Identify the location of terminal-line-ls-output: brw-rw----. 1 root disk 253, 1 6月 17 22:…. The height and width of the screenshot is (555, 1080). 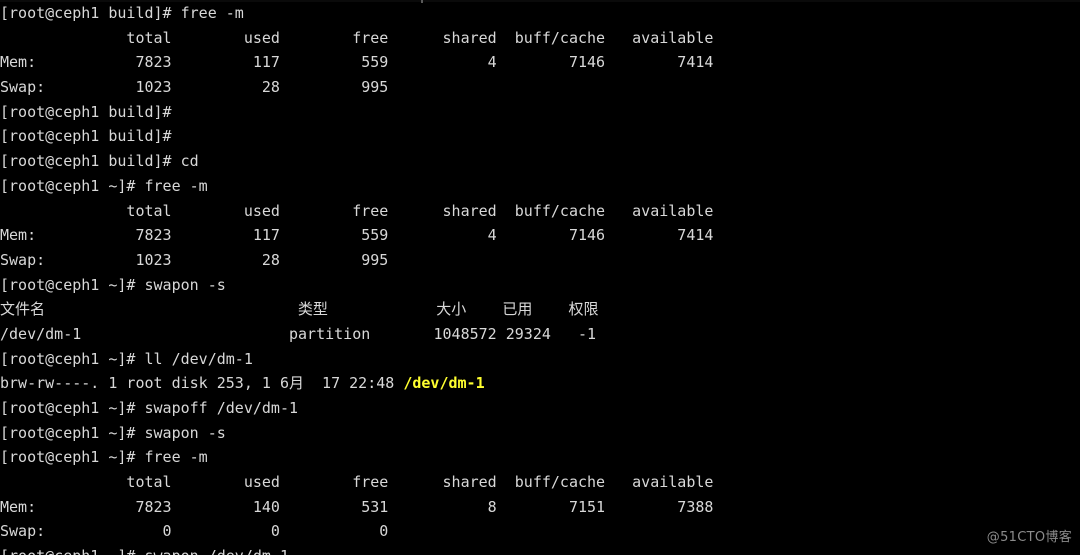
(540, 383).